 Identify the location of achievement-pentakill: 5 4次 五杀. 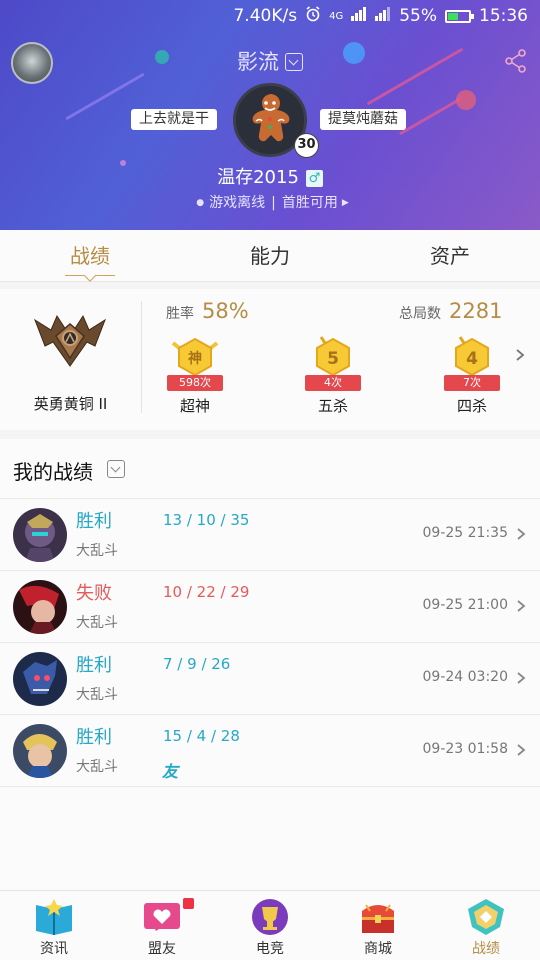
(333, 381).